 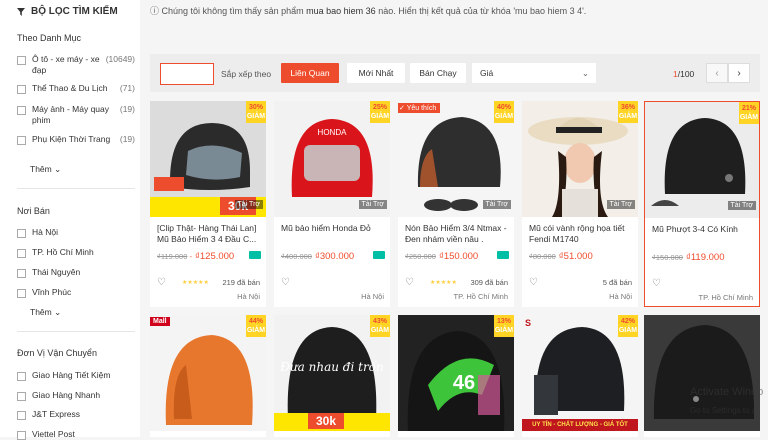 What do you see at coordinates (127, 88) in the screenshot?
I see `category-count: (71)` at bounding box center [127, 88].